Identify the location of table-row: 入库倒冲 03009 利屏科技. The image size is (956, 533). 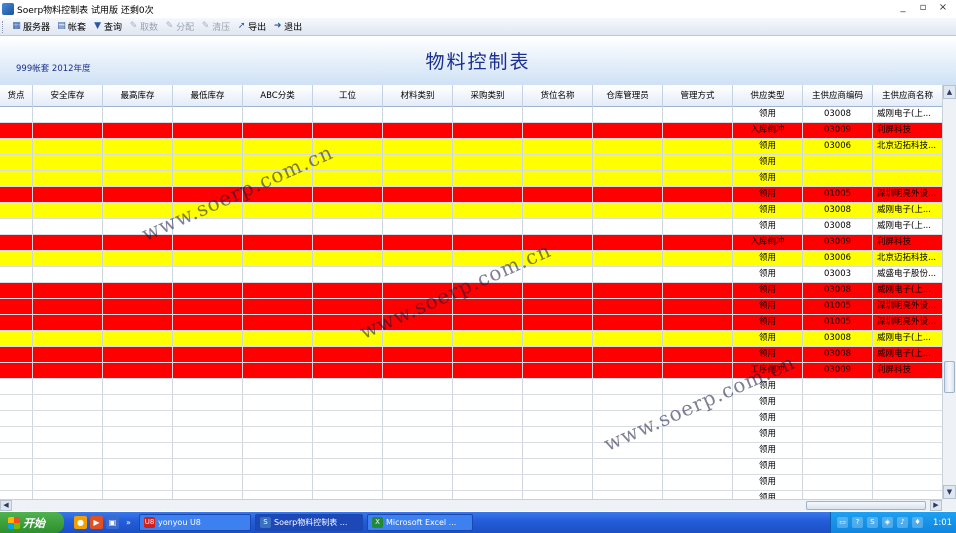
(471, 131).